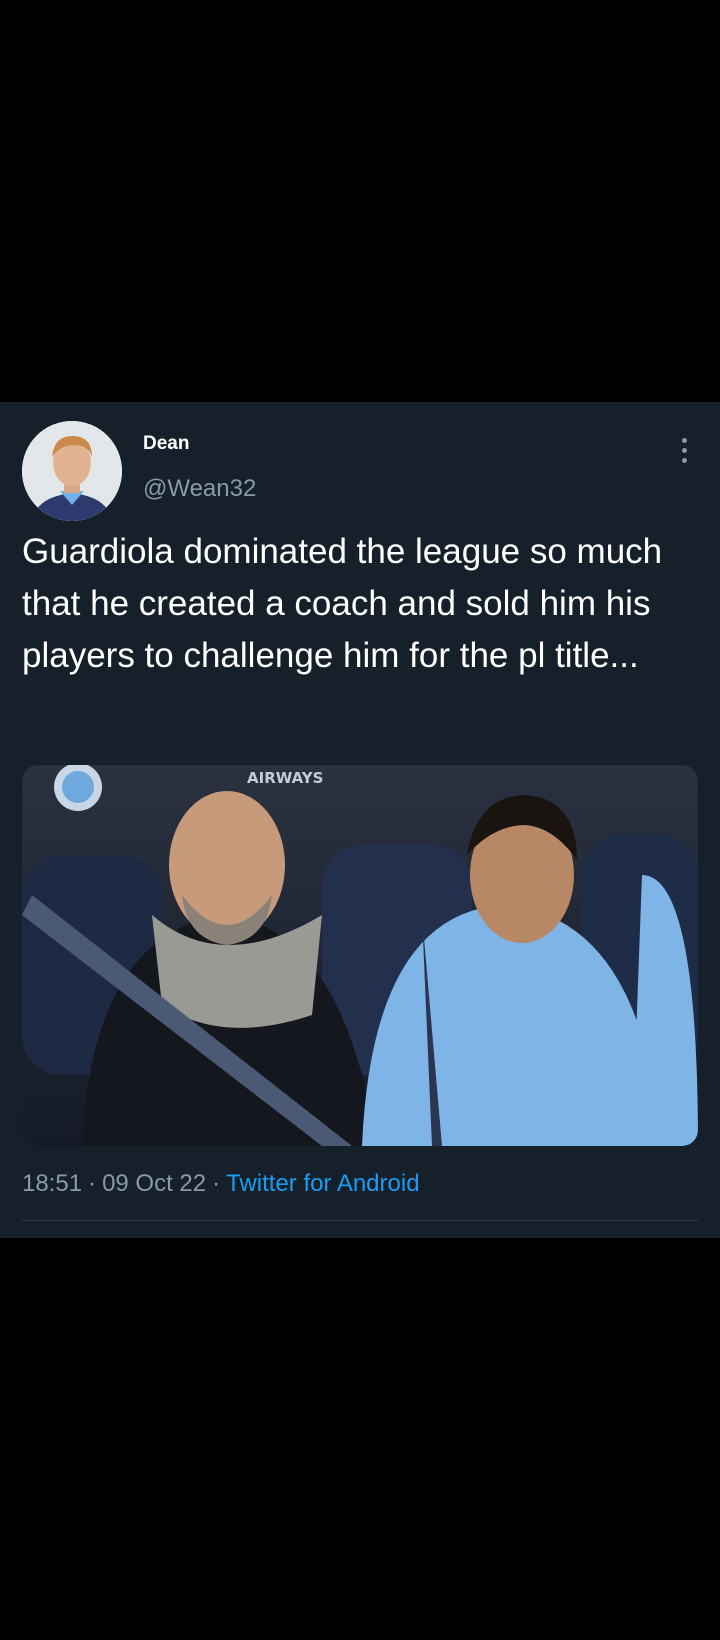 The width and height of the screenshot is (720, 1640). Describe the element at coordinates (199, 489) in the screenshot. I see `author-handle: @Wean32` at that location.